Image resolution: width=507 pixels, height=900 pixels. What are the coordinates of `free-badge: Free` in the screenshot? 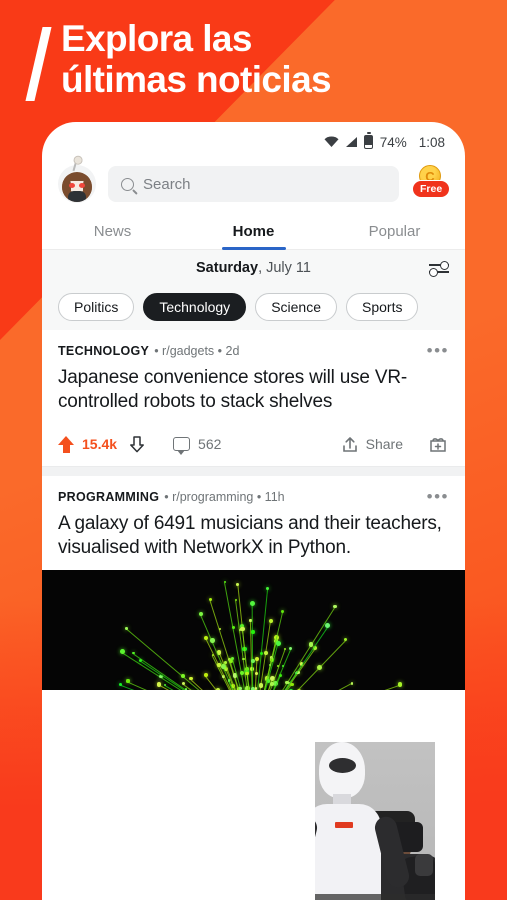 It's located at (431, 189).